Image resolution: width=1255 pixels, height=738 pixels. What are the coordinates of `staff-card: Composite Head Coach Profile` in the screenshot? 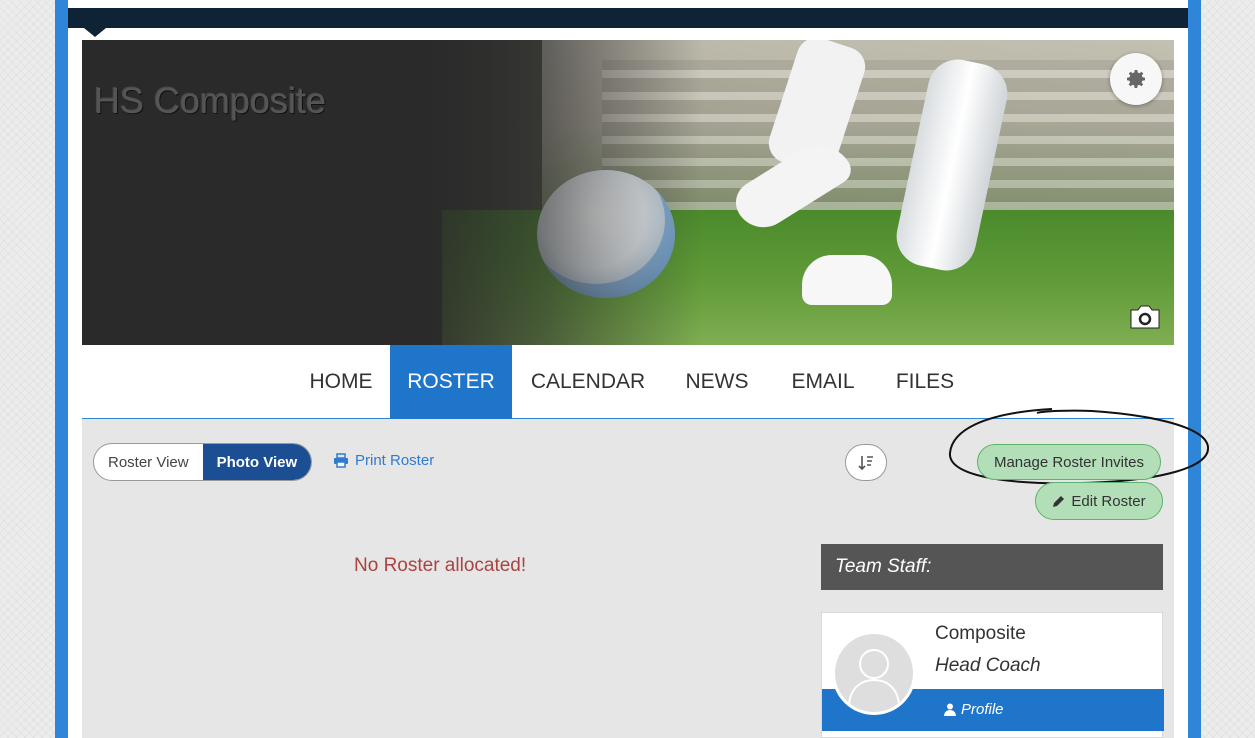 It's located at (992, 675).